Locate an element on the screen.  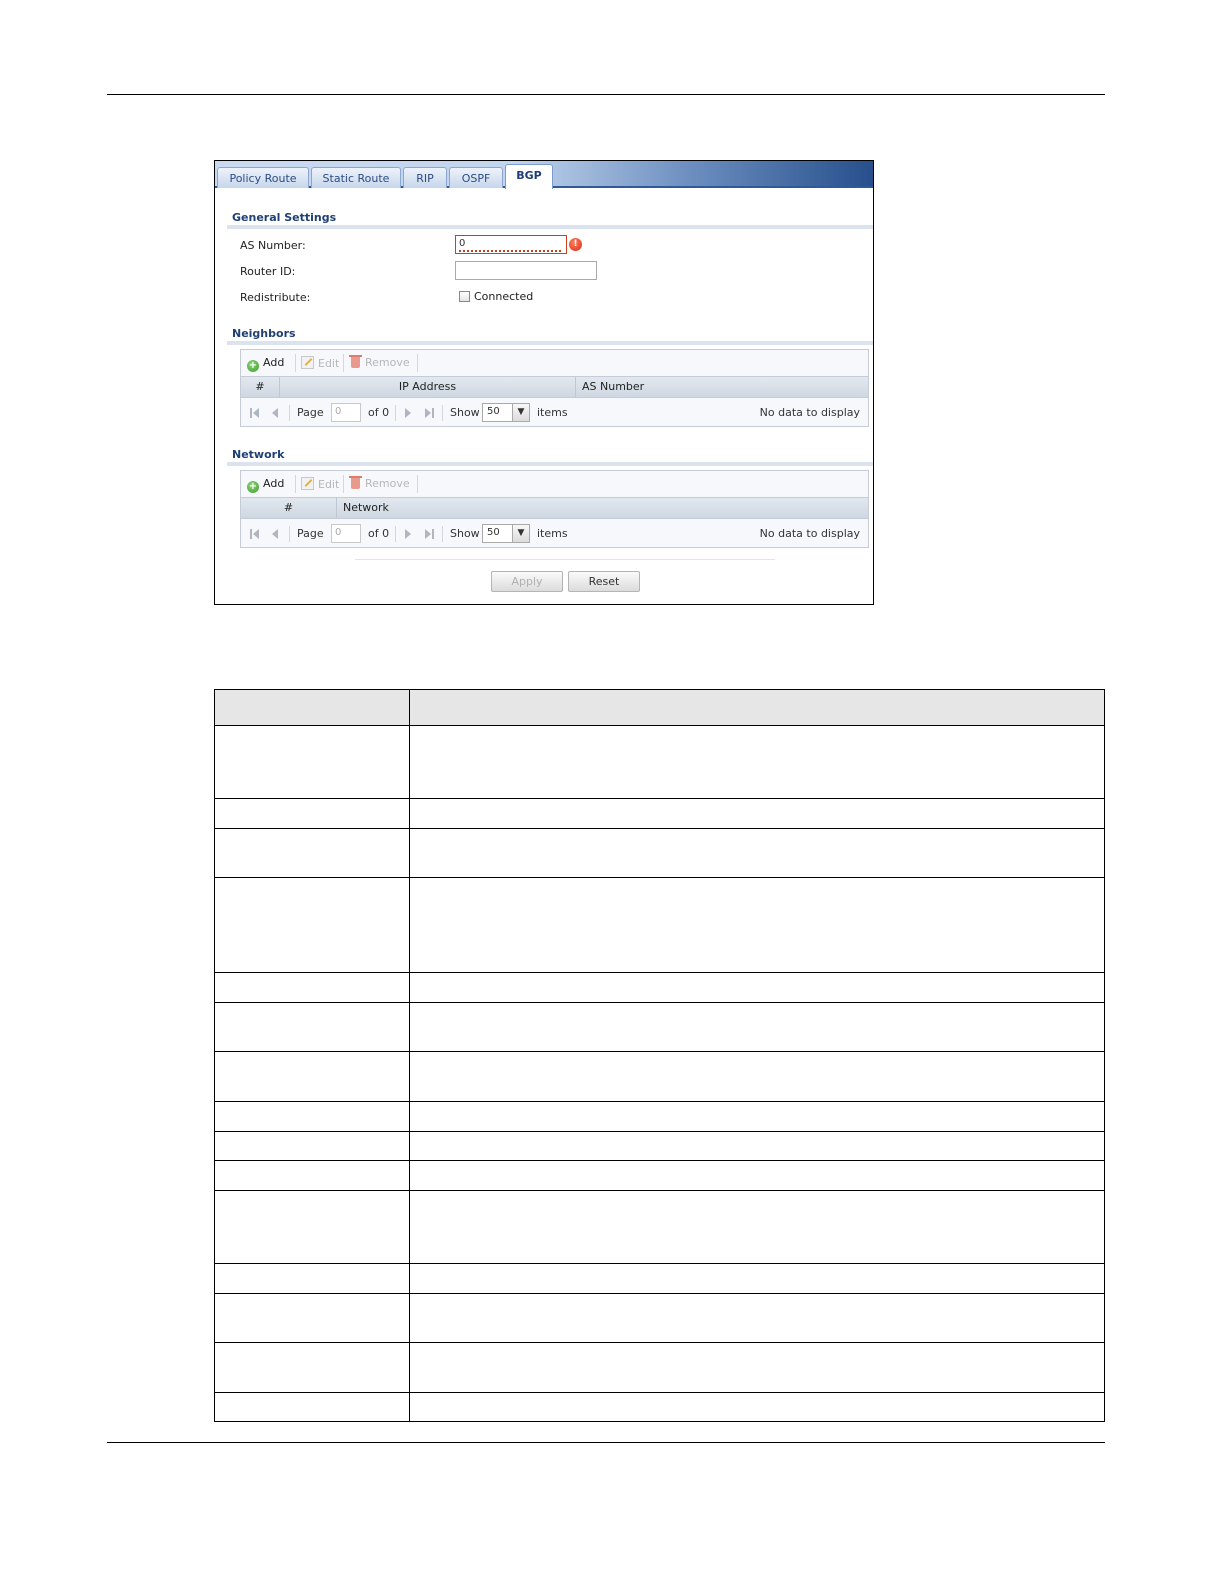
tab-ospf: OSPF is located at coordinates (476, 177).